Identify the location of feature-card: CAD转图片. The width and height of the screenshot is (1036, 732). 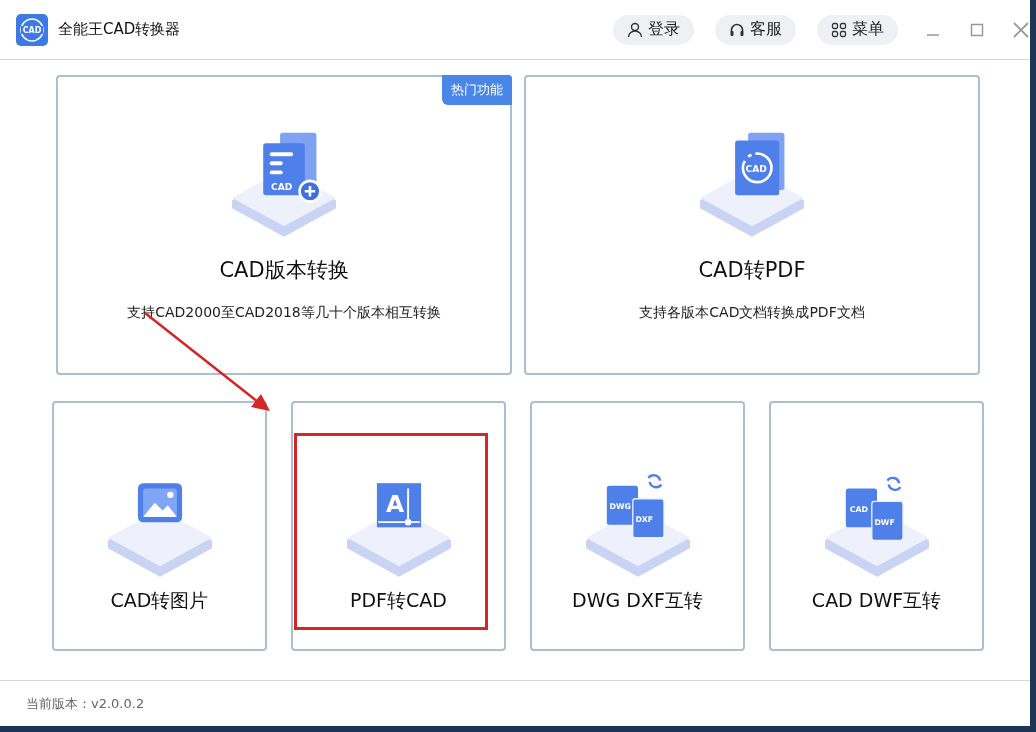
(159, 526).